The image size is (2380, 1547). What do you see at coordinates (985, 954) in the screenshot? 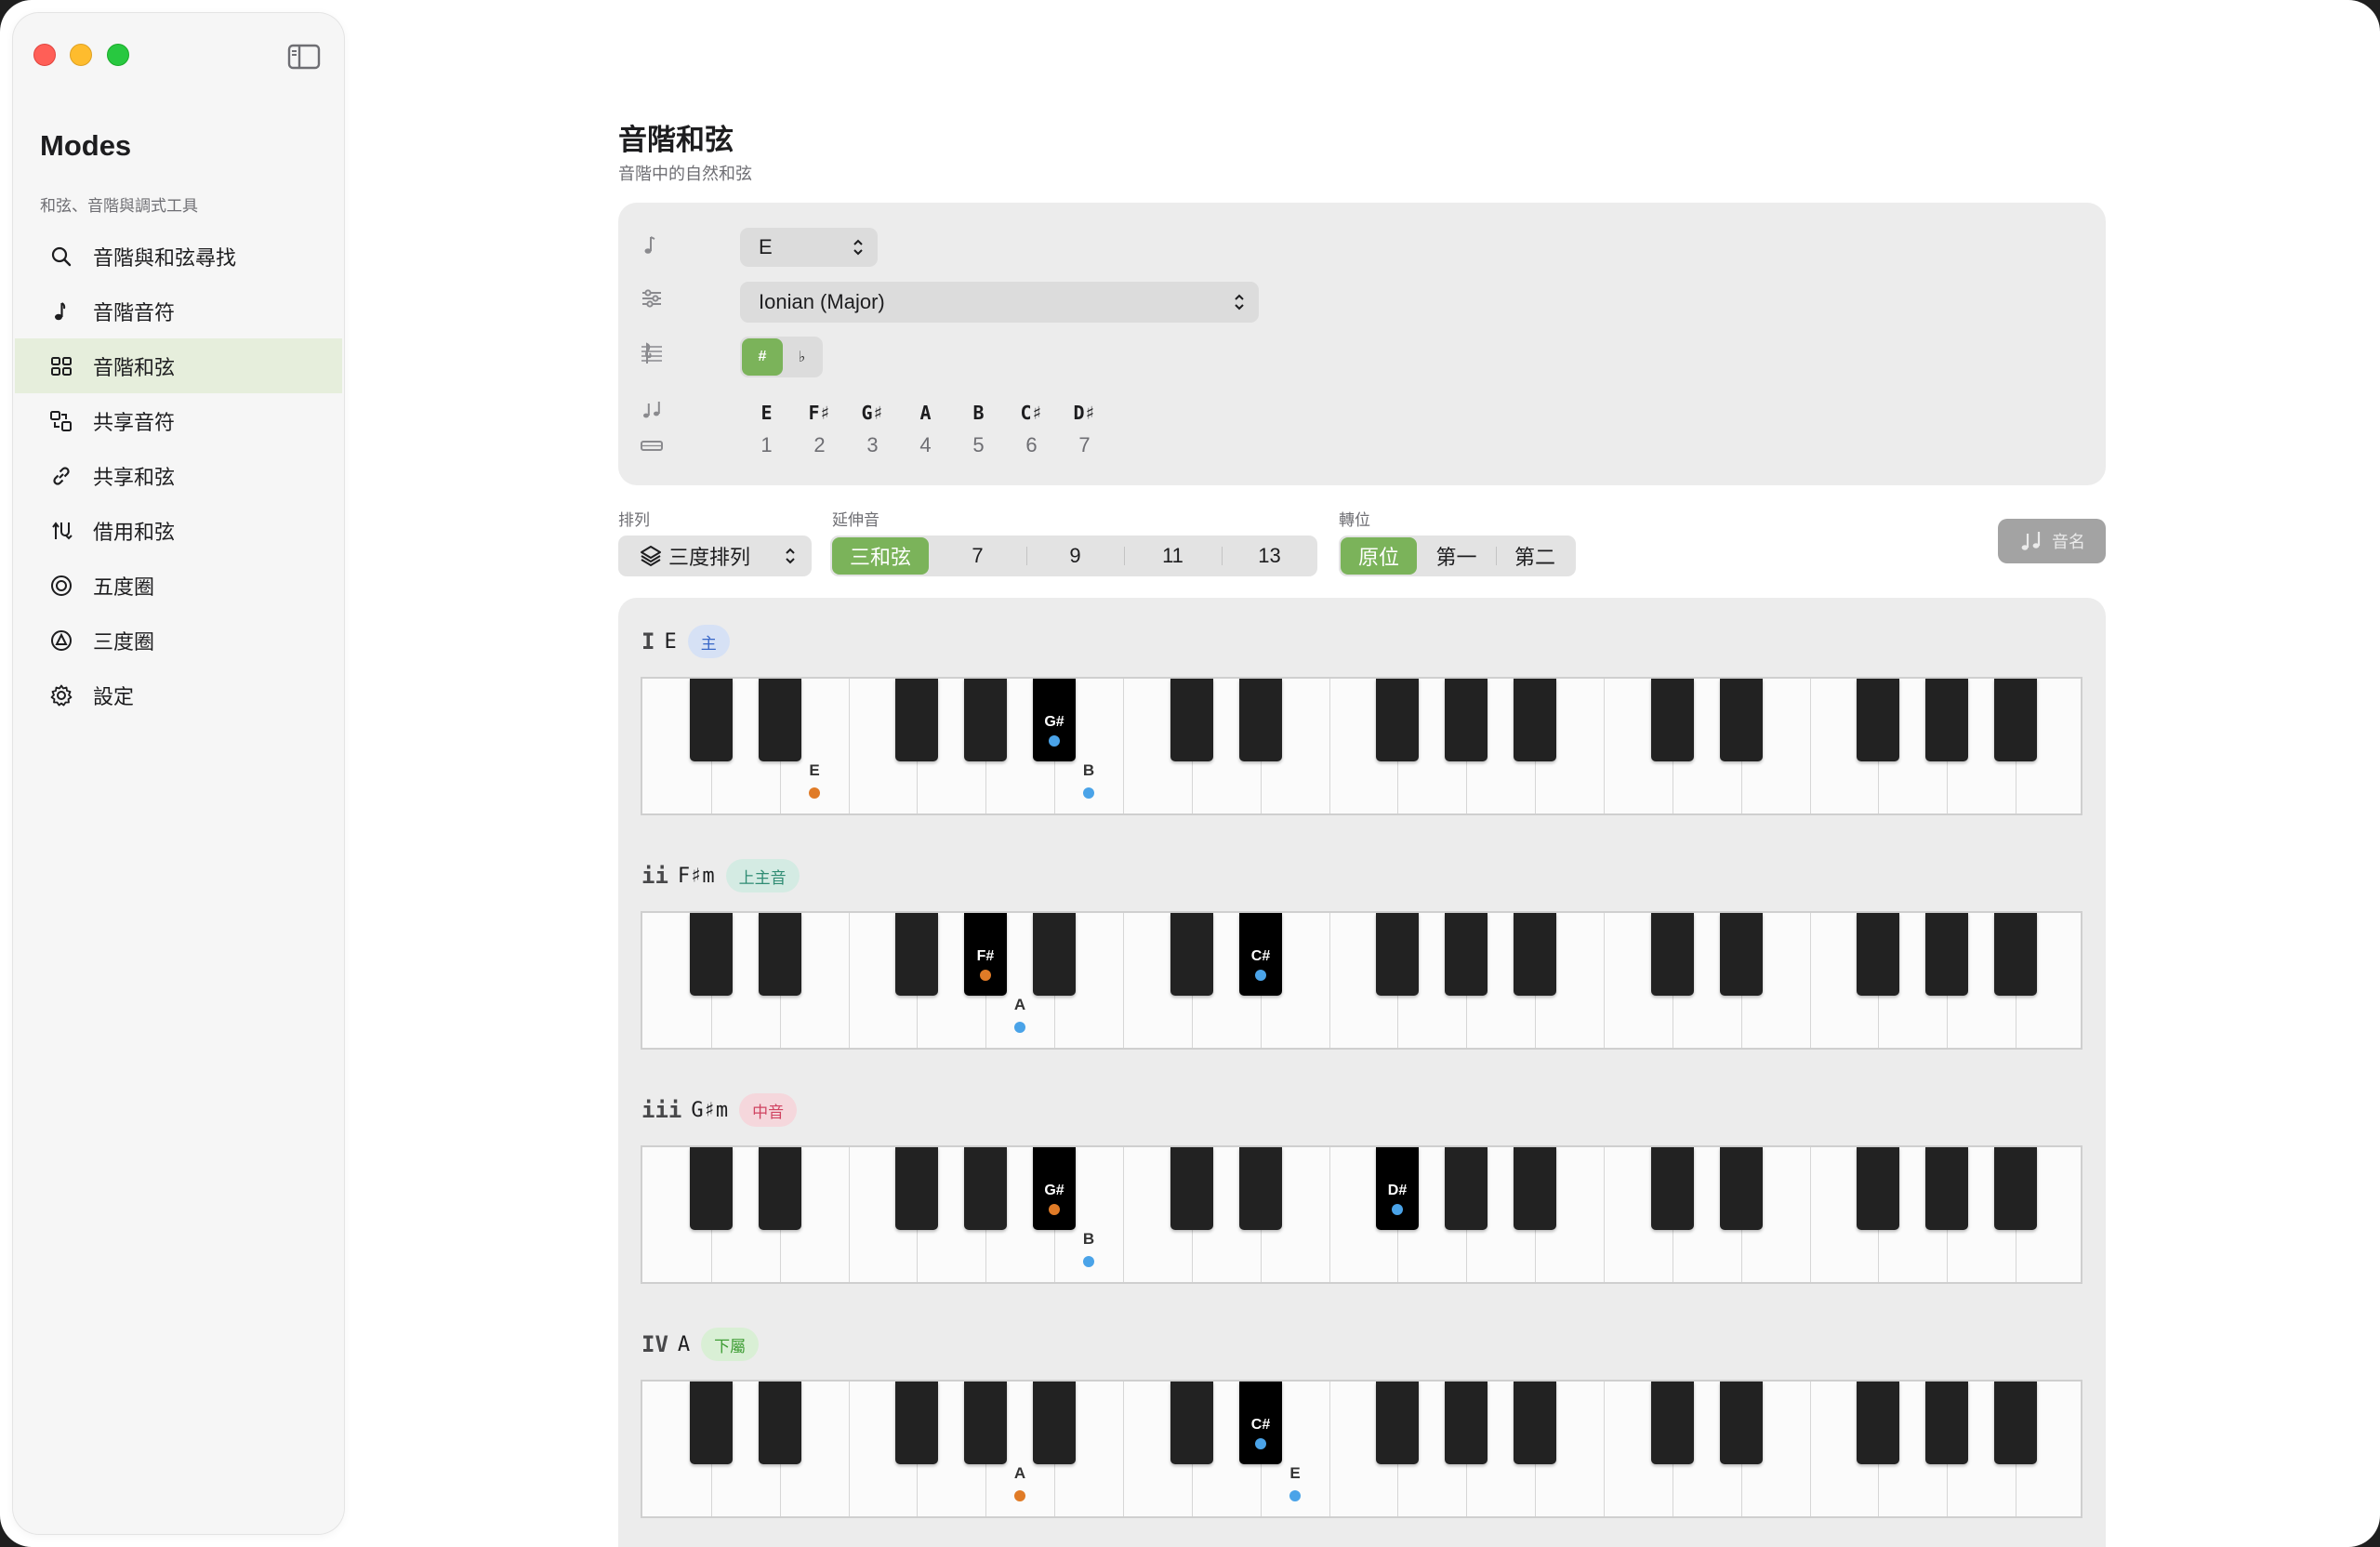
I see `black-key: F#` at bounding box center [985, 954].